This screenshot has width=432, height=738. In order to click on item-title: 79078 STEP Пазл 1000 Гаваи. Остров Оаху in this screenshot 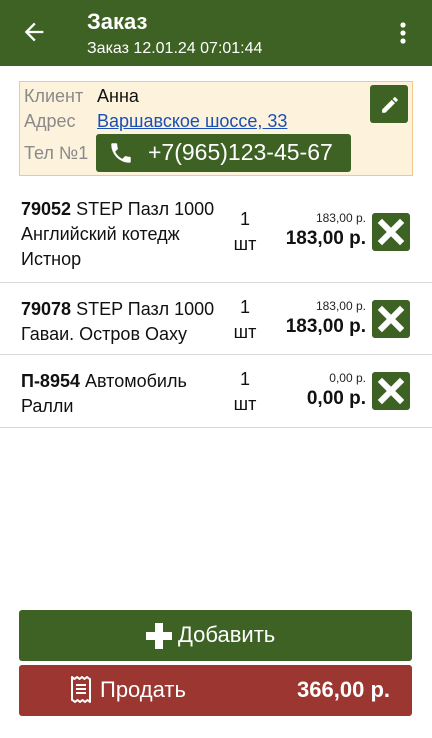, I will do `click(126, 322)`.